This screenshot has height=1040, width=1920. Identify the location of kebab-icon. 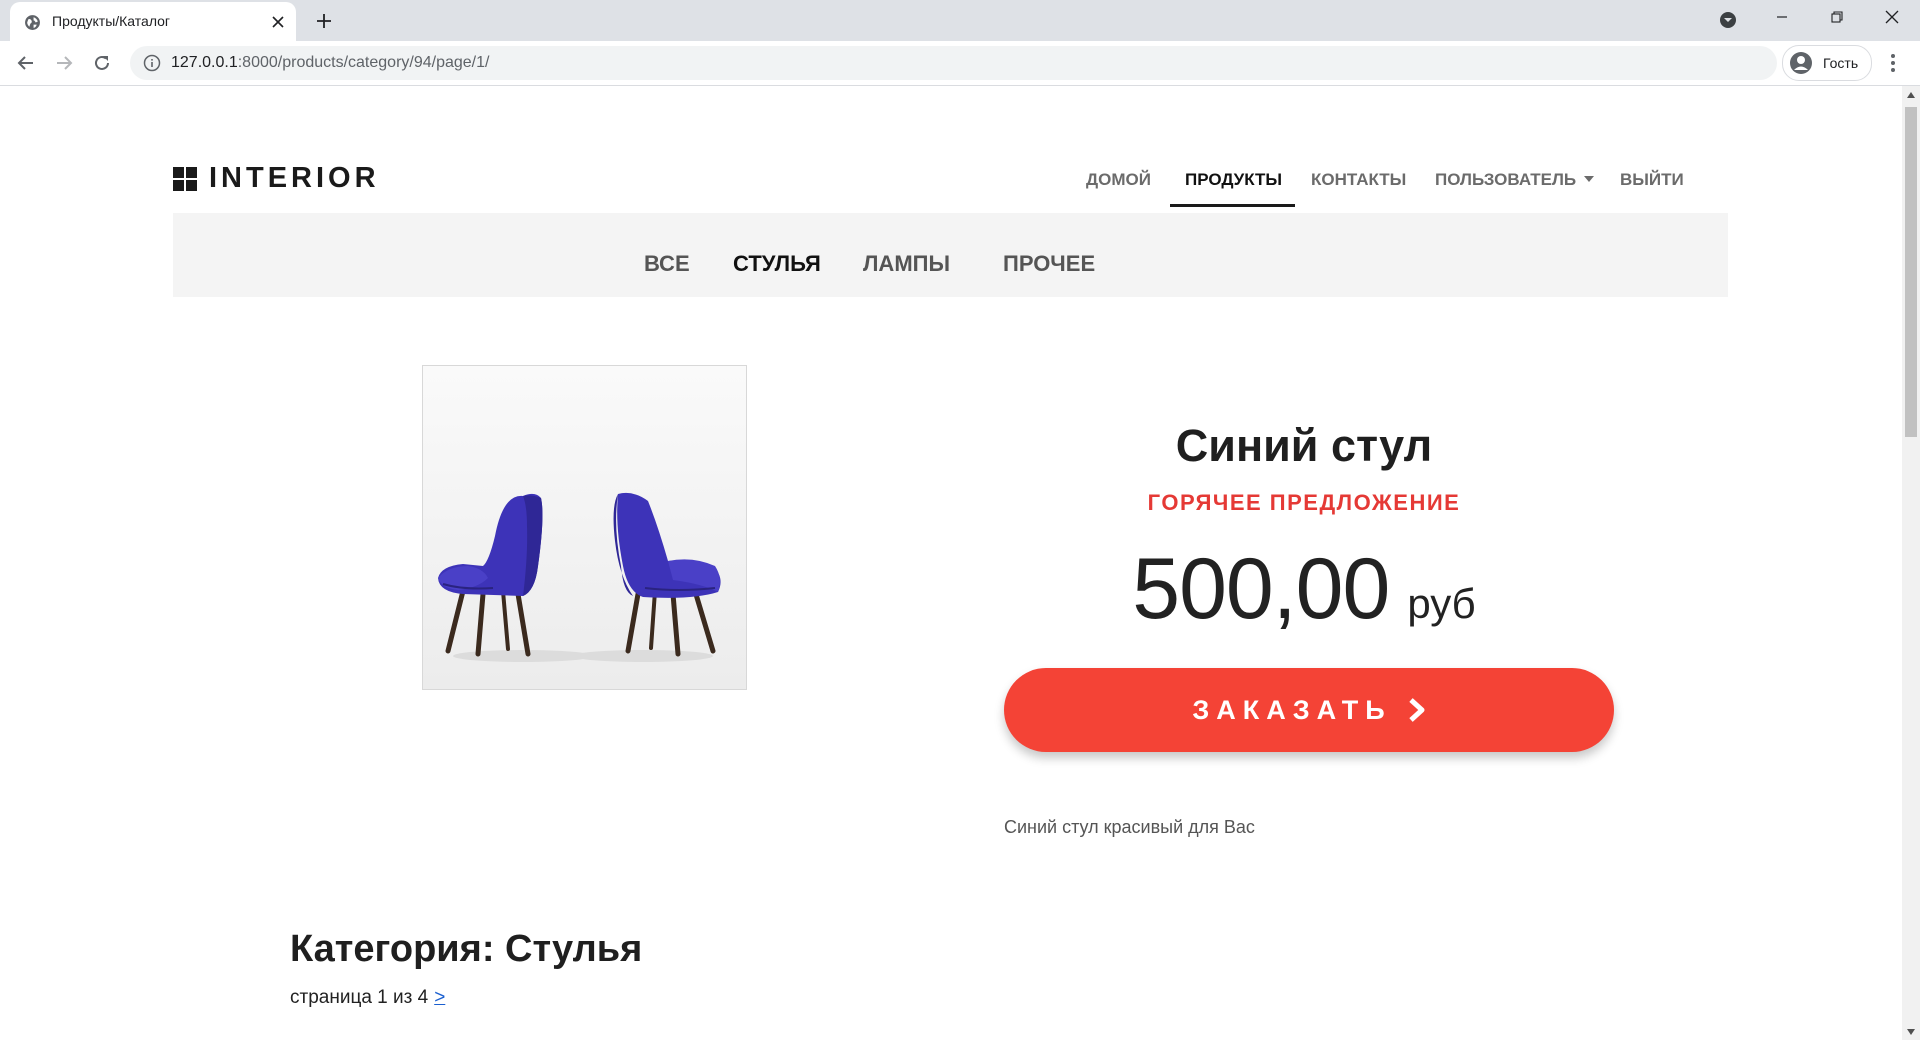
(1893, 63).